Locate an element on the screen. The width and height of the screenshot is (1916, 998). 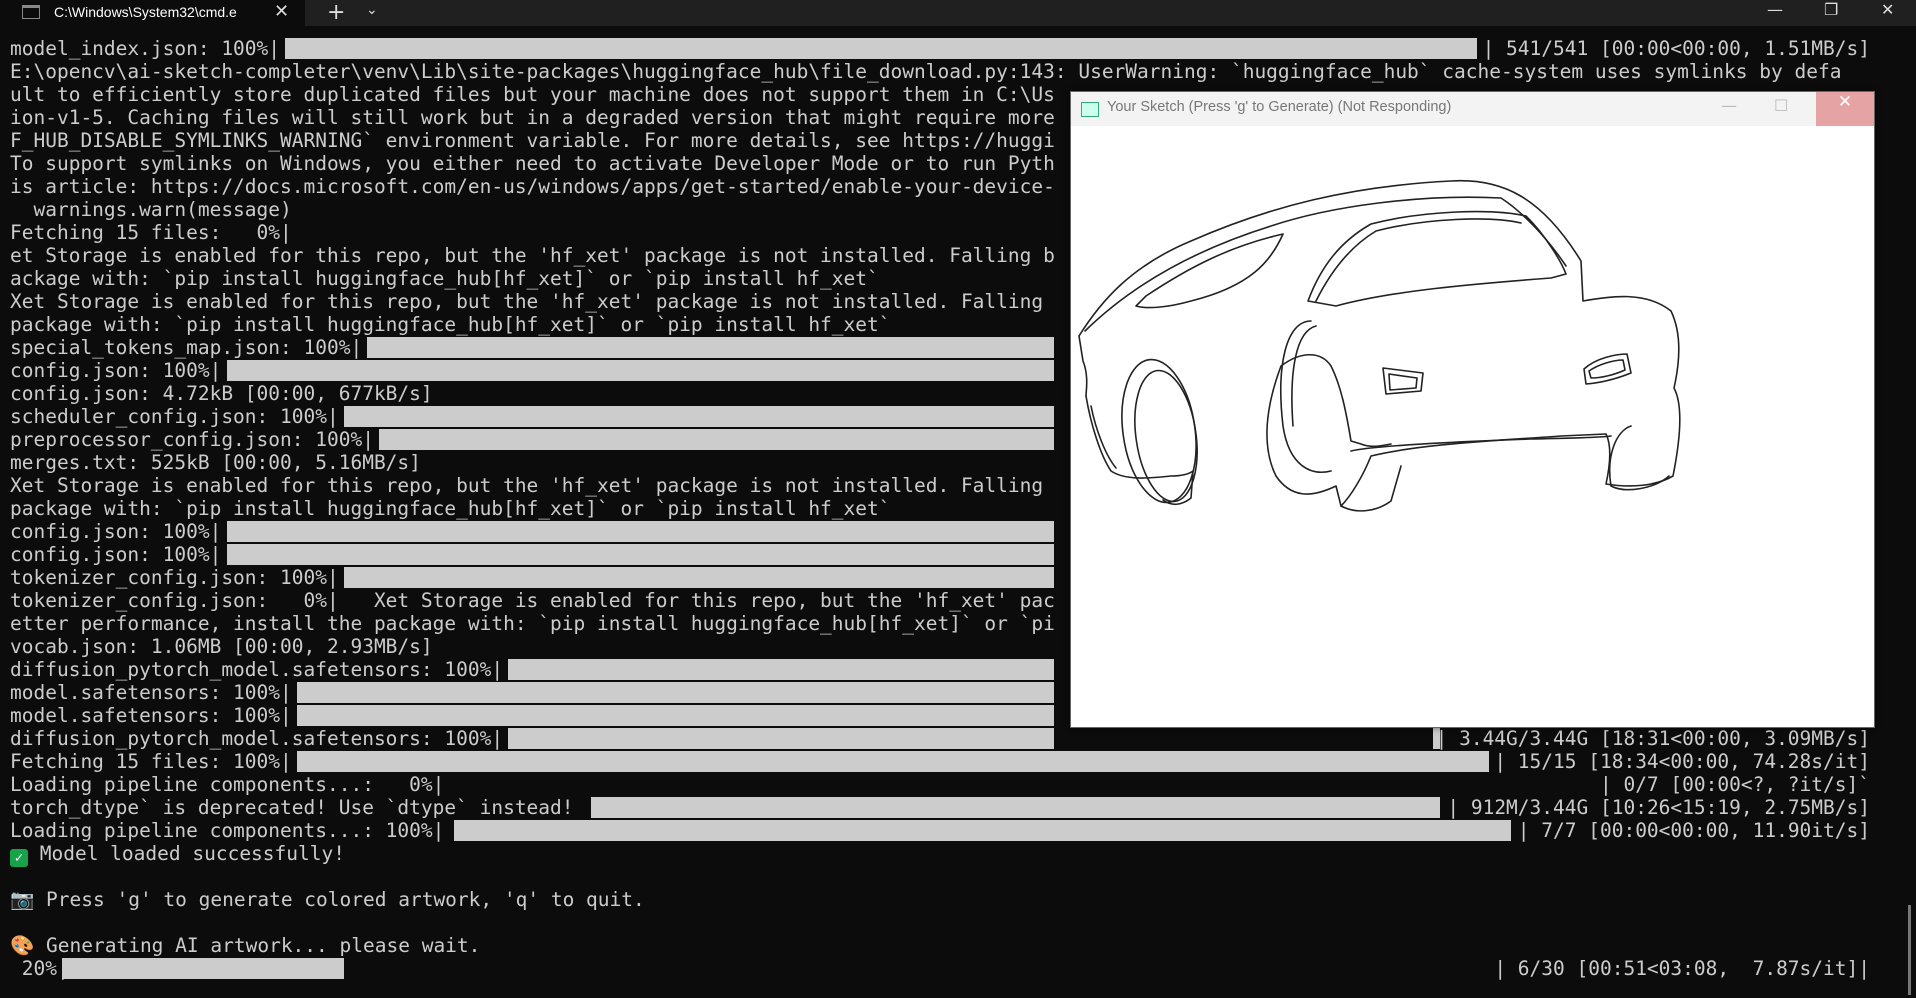
terminal-line-text: Generating AI artwork... please wait. is located at coordinates (257, 945).